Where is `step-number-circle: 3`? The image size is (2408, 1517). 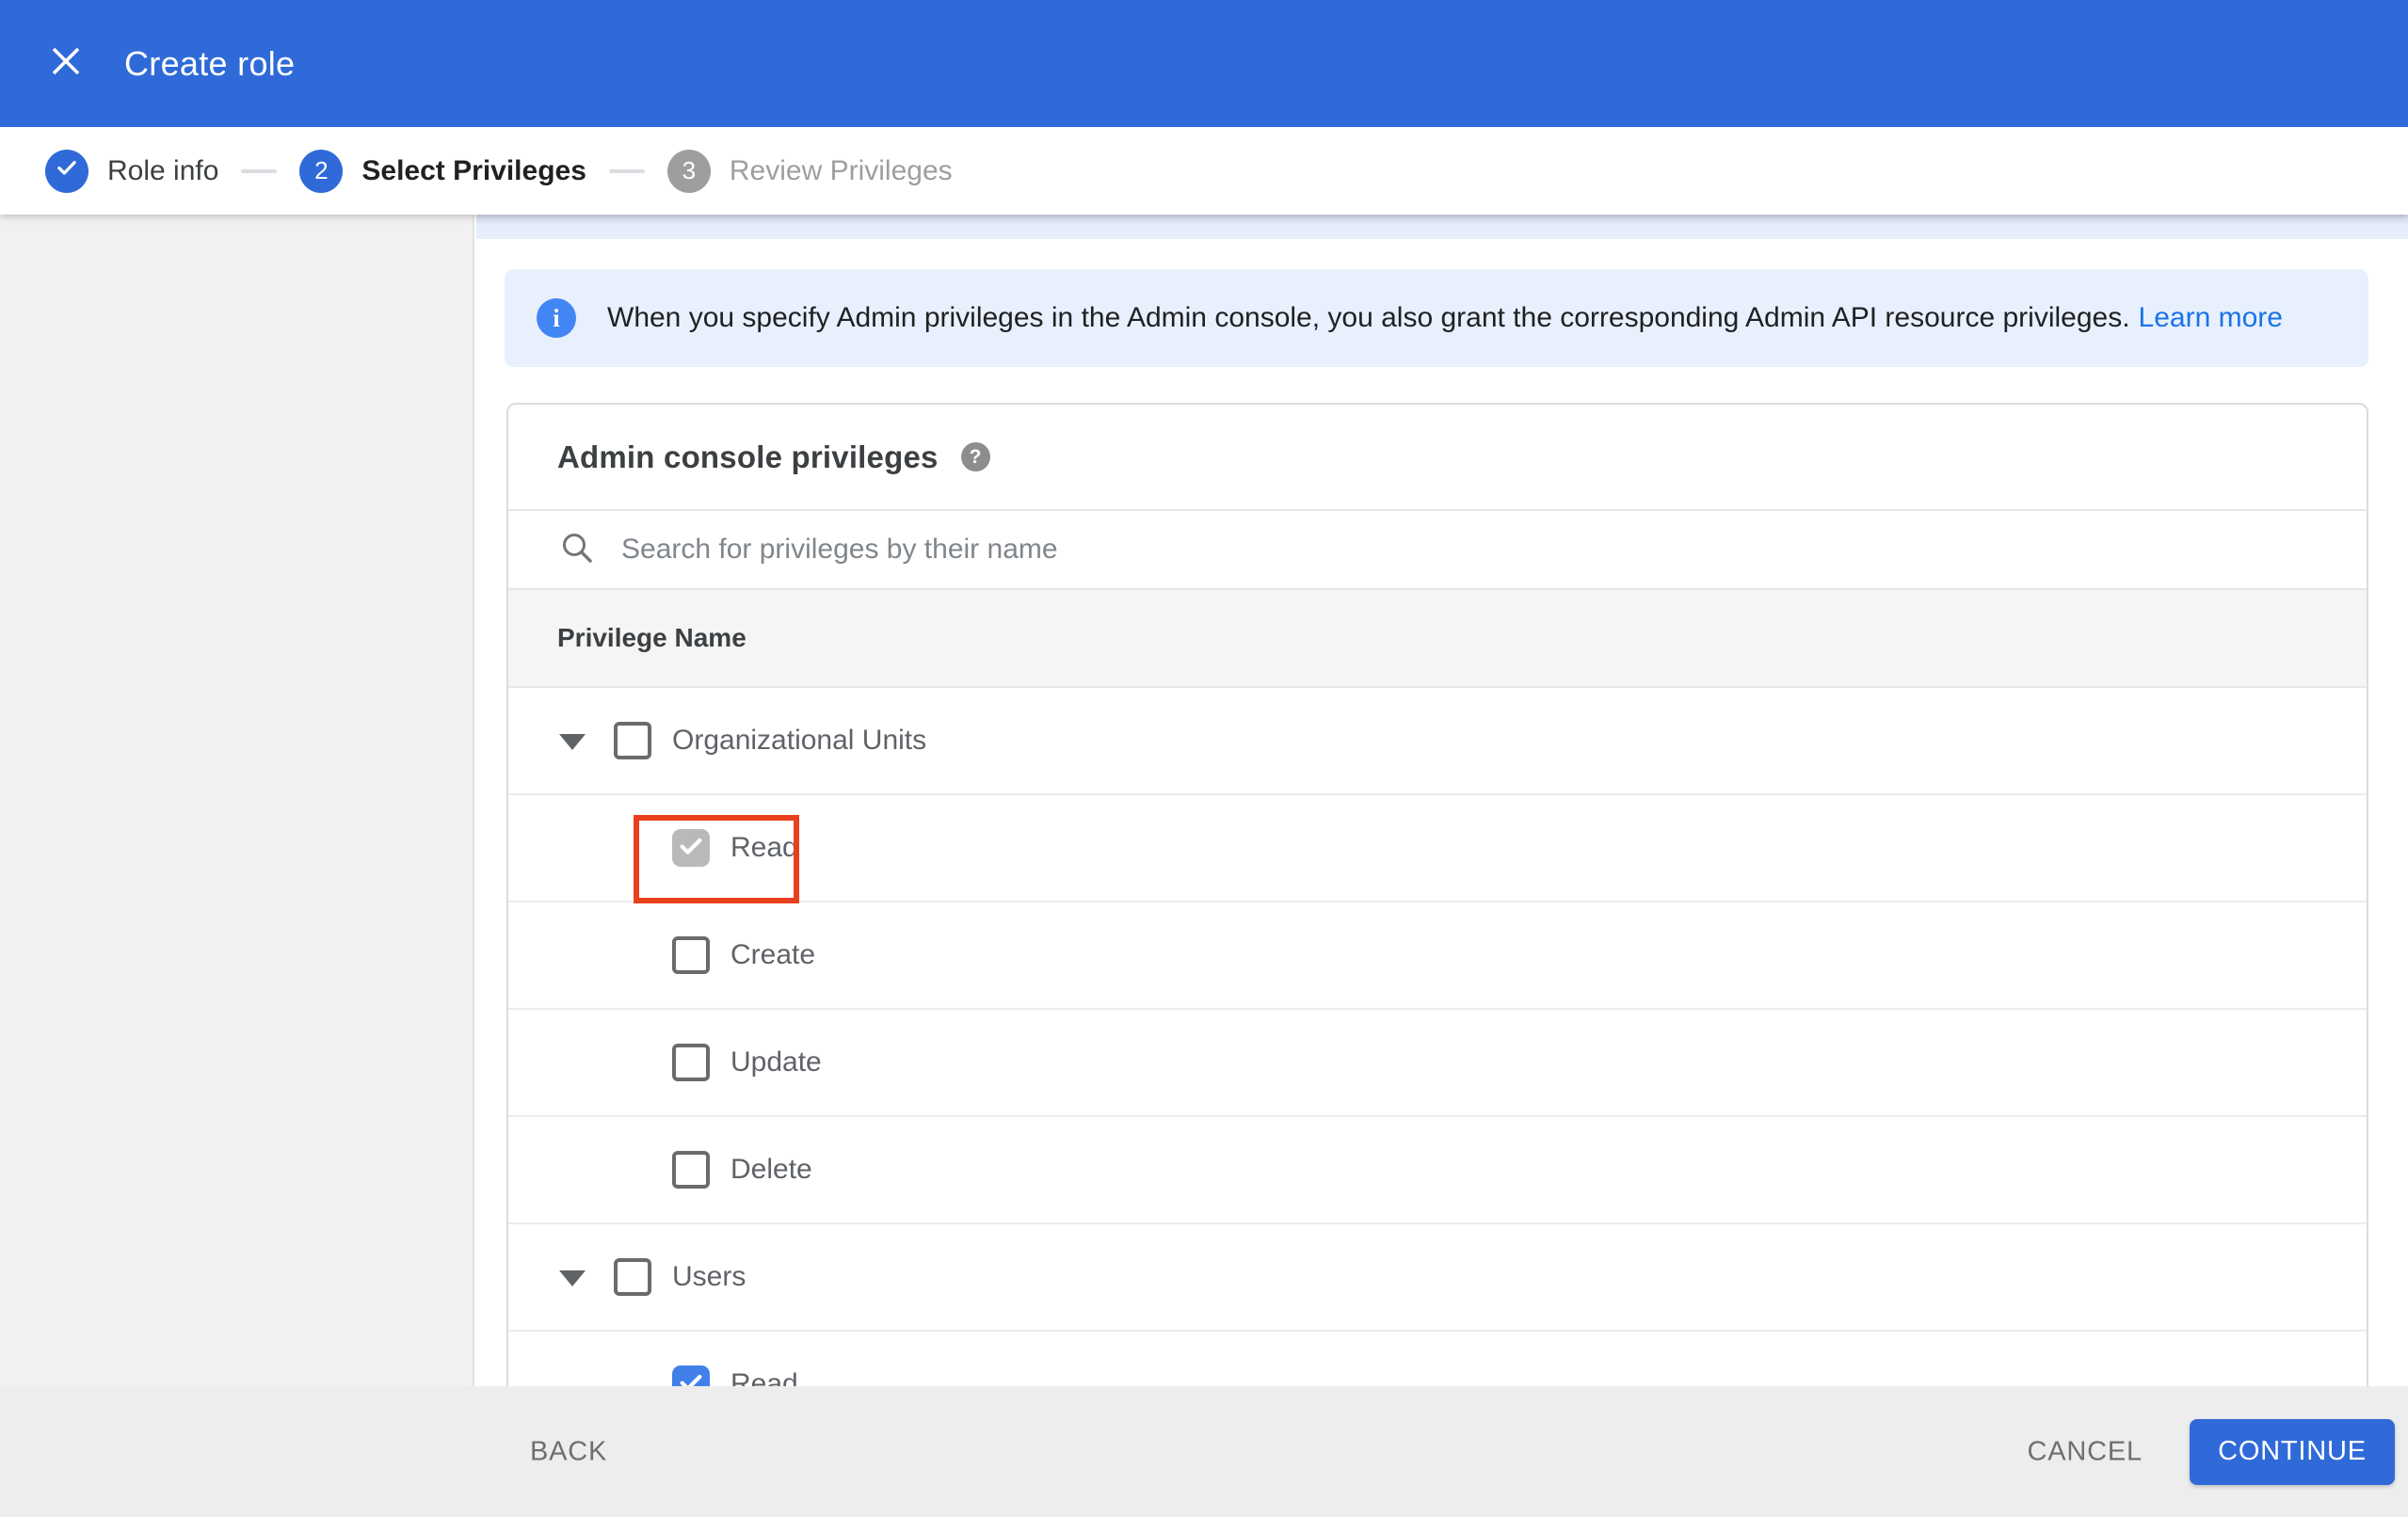
step-number-circle: 3 is located at coordinates (688, 171).